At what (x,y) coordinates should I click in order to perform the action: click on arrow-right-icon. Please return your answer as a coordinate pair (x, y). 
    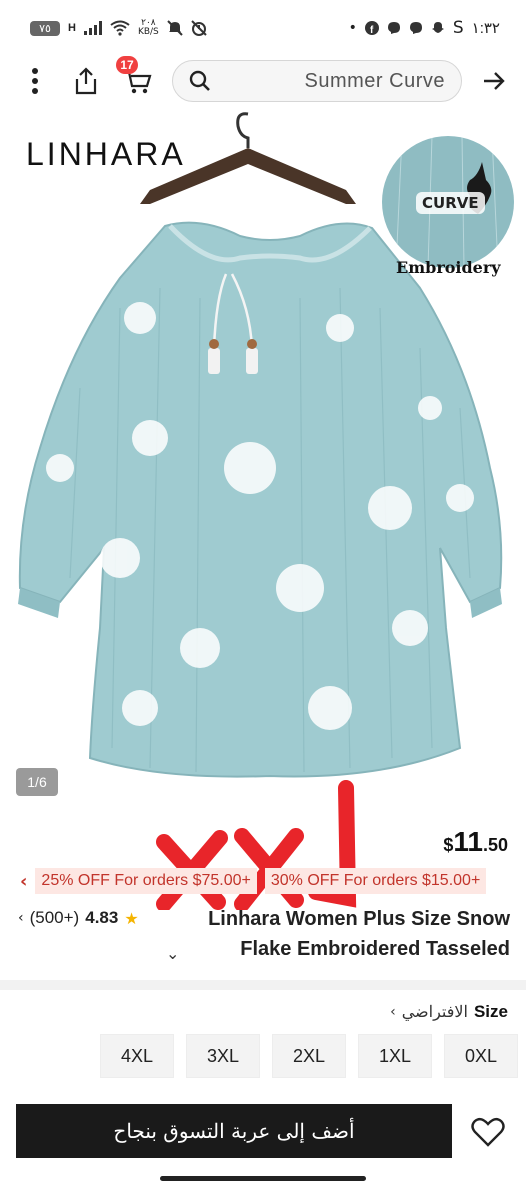
    Looking at the image, I should click on (494, 81).